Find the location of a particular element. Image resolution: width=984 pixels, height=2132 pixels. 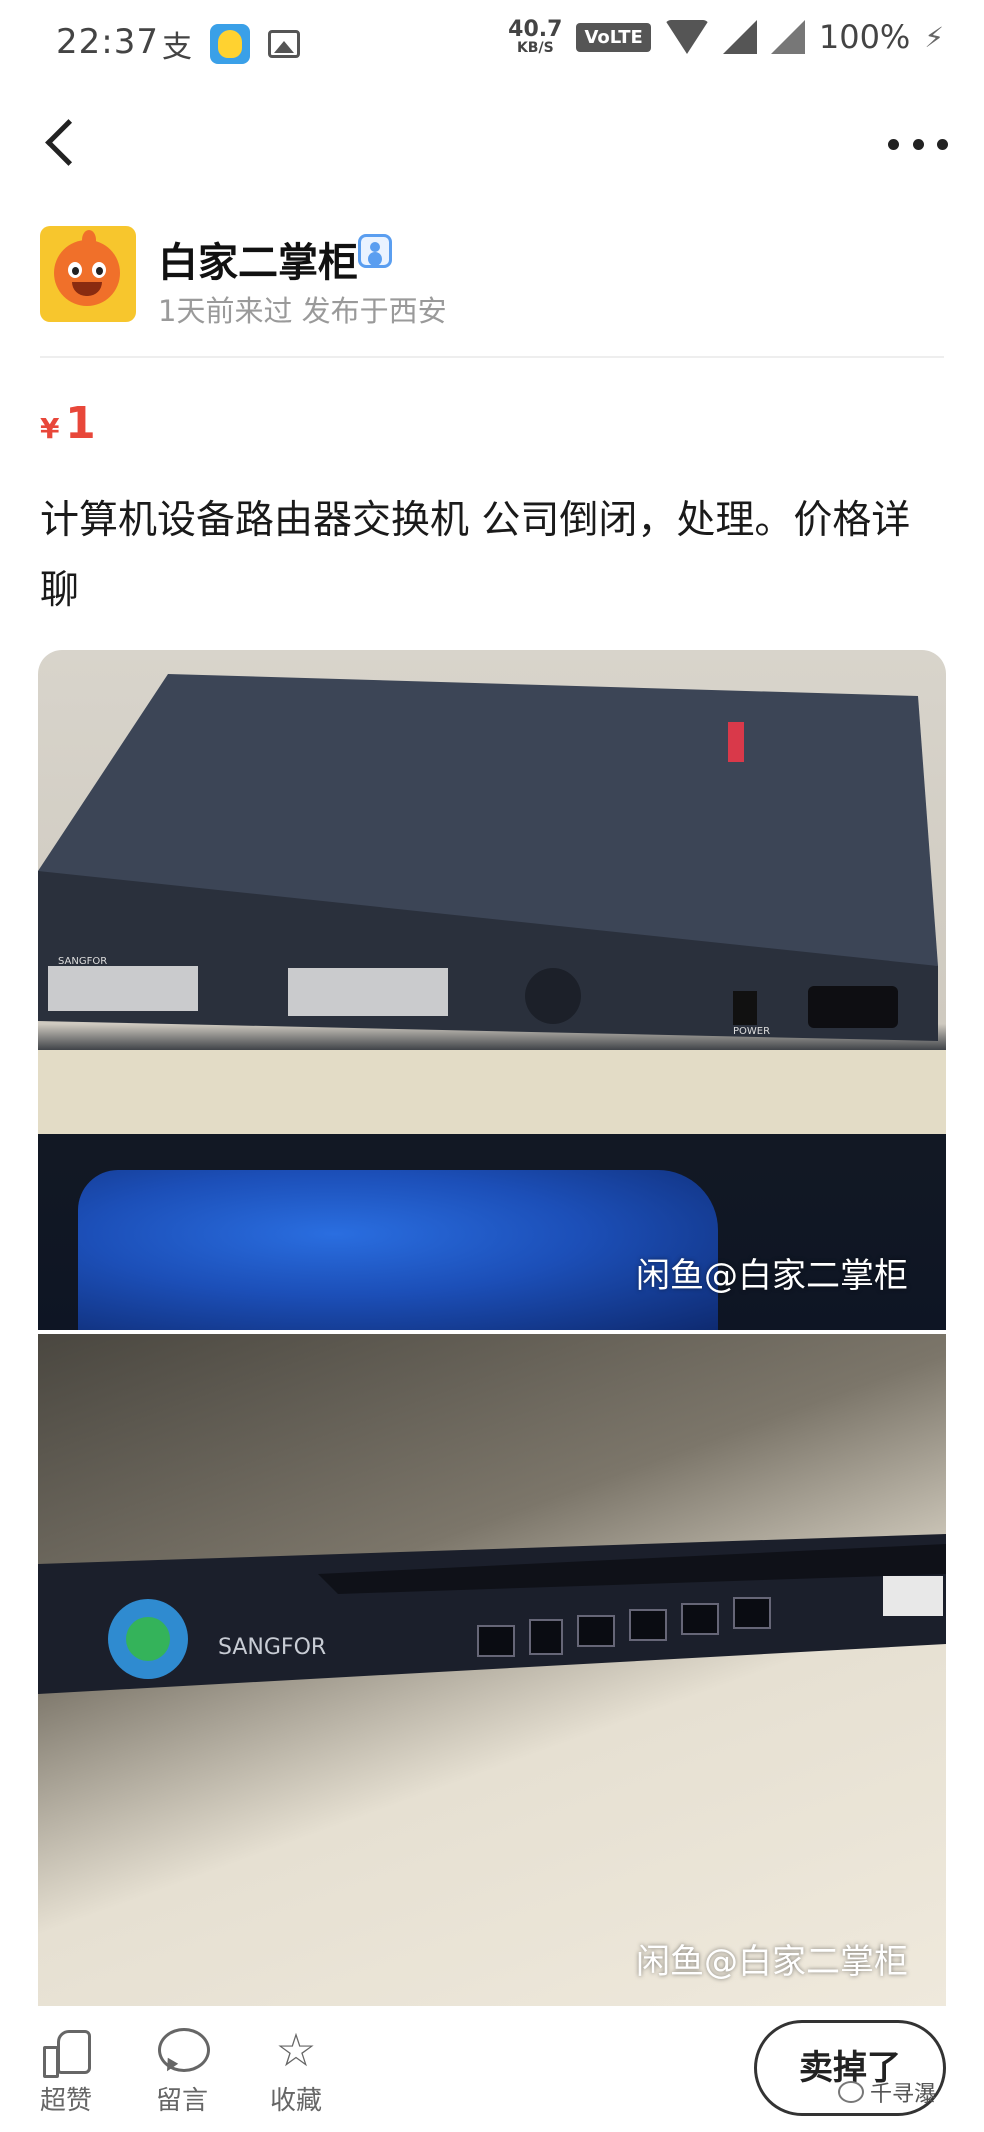

app-notification-icon is located at coordinates (230, 44).